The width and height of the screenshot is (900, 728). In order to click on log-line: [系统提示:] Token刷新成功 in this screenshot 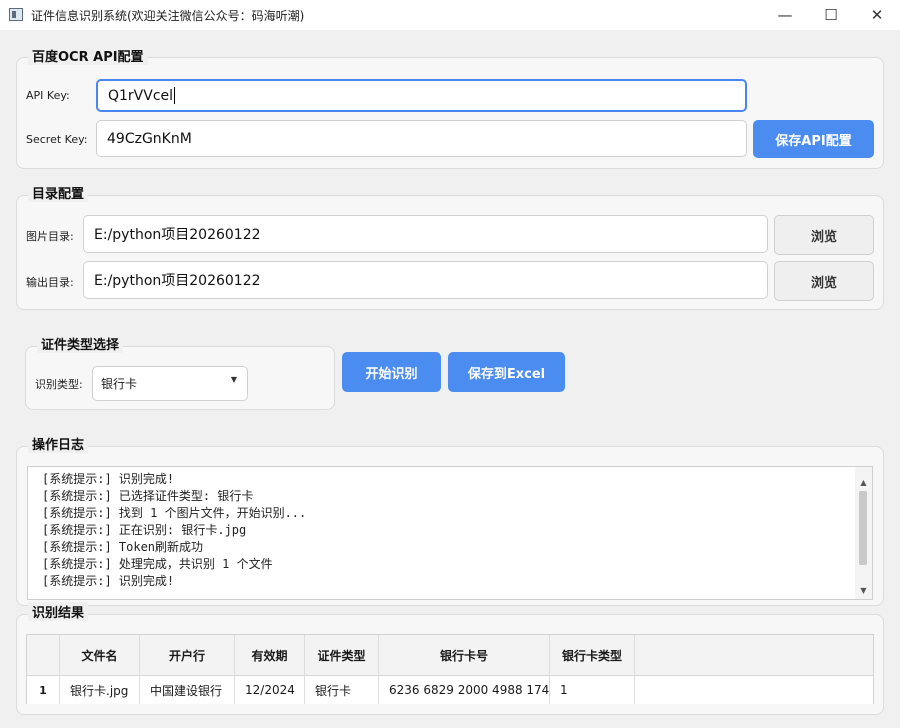, I will do `click(123, 547)`.